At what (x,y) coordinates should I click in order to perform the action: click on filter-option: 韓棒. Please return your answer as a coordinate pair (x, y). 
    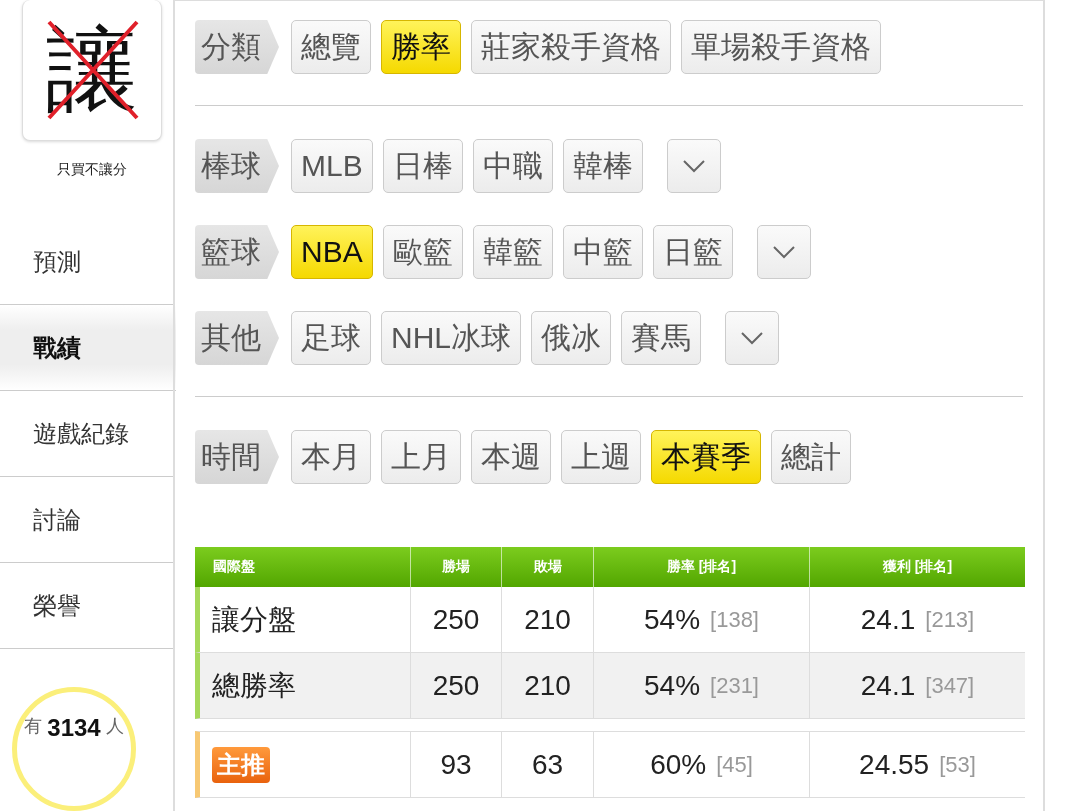
    Looking at the image, I should click on (602, 166).